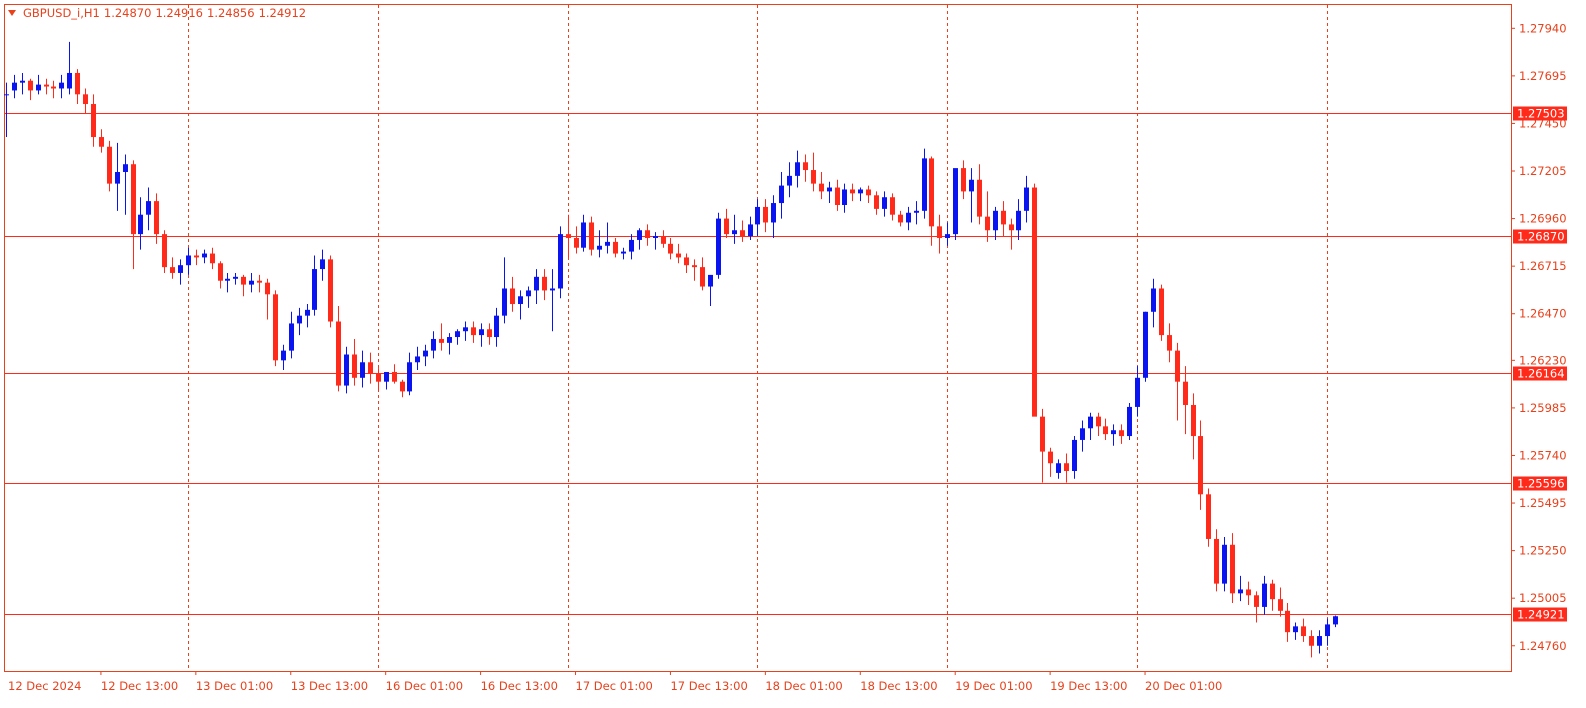  I want to click on time-tick-label: 17 Dec 13:00, so click(708, 686).